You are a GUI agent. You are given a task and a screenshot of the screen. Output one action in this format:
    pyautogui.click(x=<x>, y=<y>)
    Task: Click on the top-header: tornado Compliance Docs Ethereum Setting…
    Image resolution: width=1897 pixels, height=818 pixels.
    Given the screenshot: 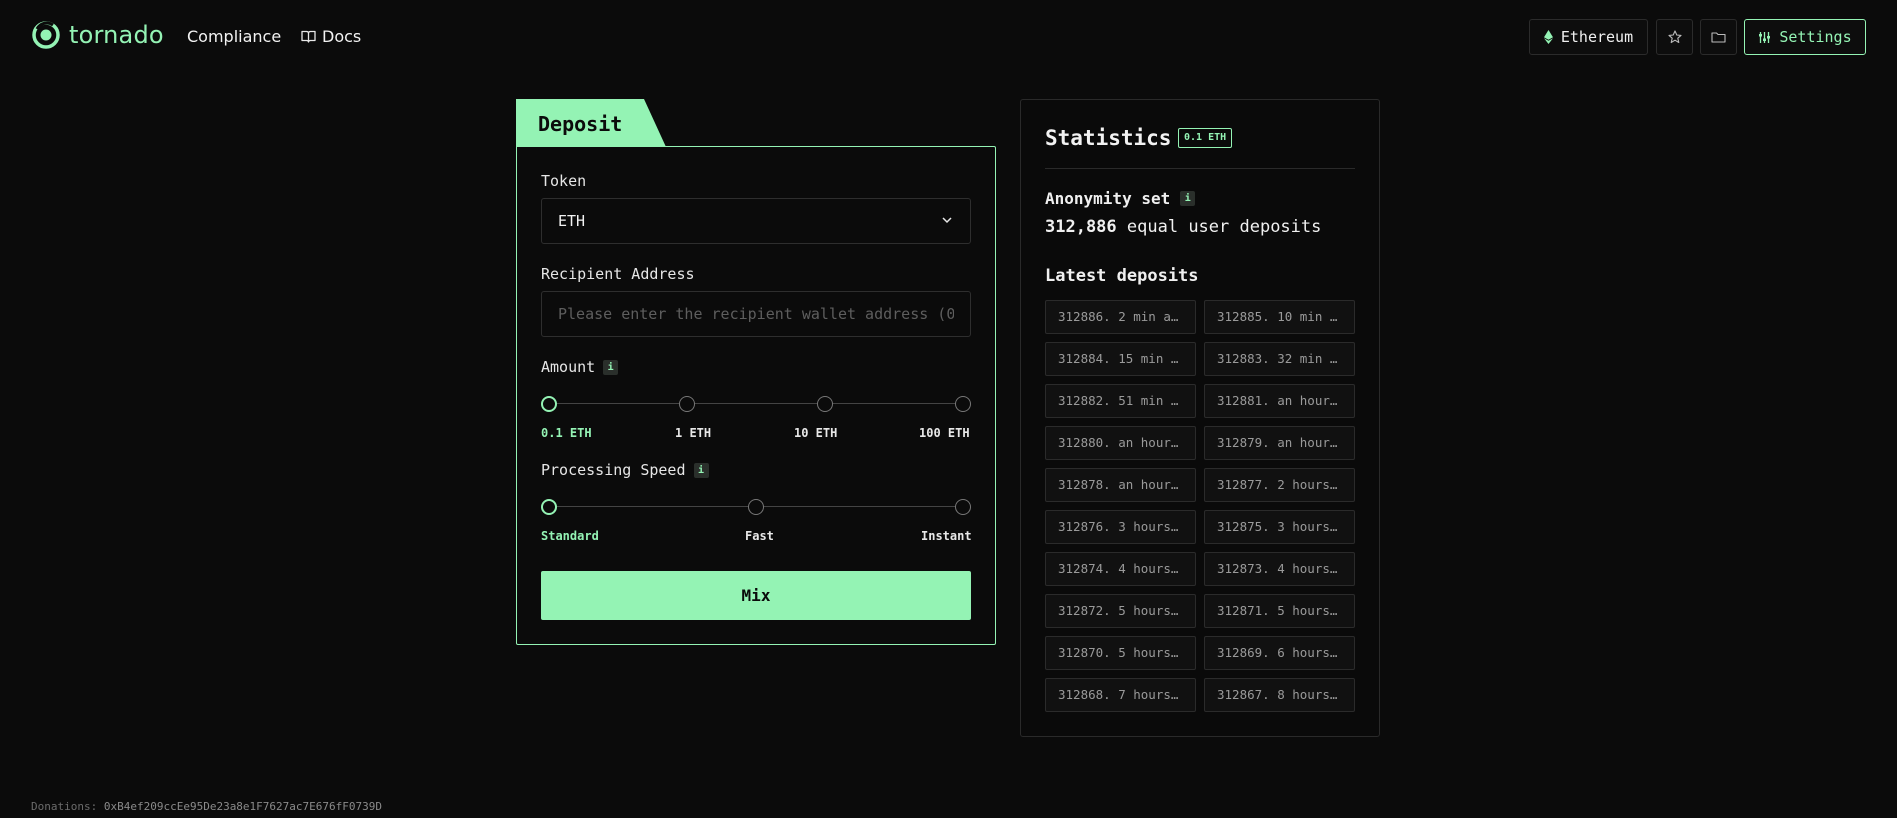 What is the action you would take?
    pyautogui.click(x=948, y=37)
    